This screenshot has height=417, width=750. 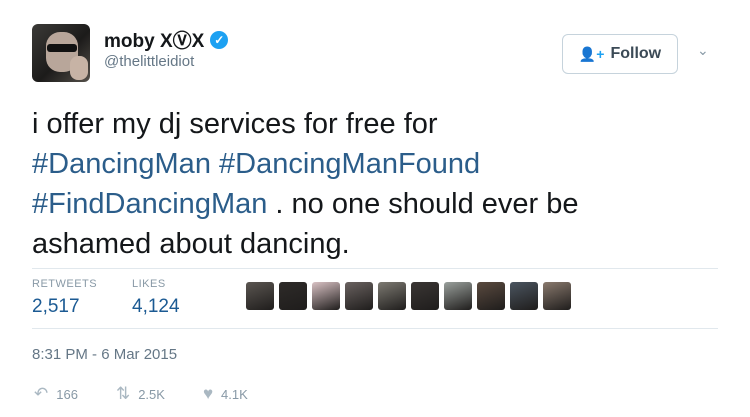 I want to click on hashtag-finddancingman: #FindDancingMan, so click(x=149, y=204).